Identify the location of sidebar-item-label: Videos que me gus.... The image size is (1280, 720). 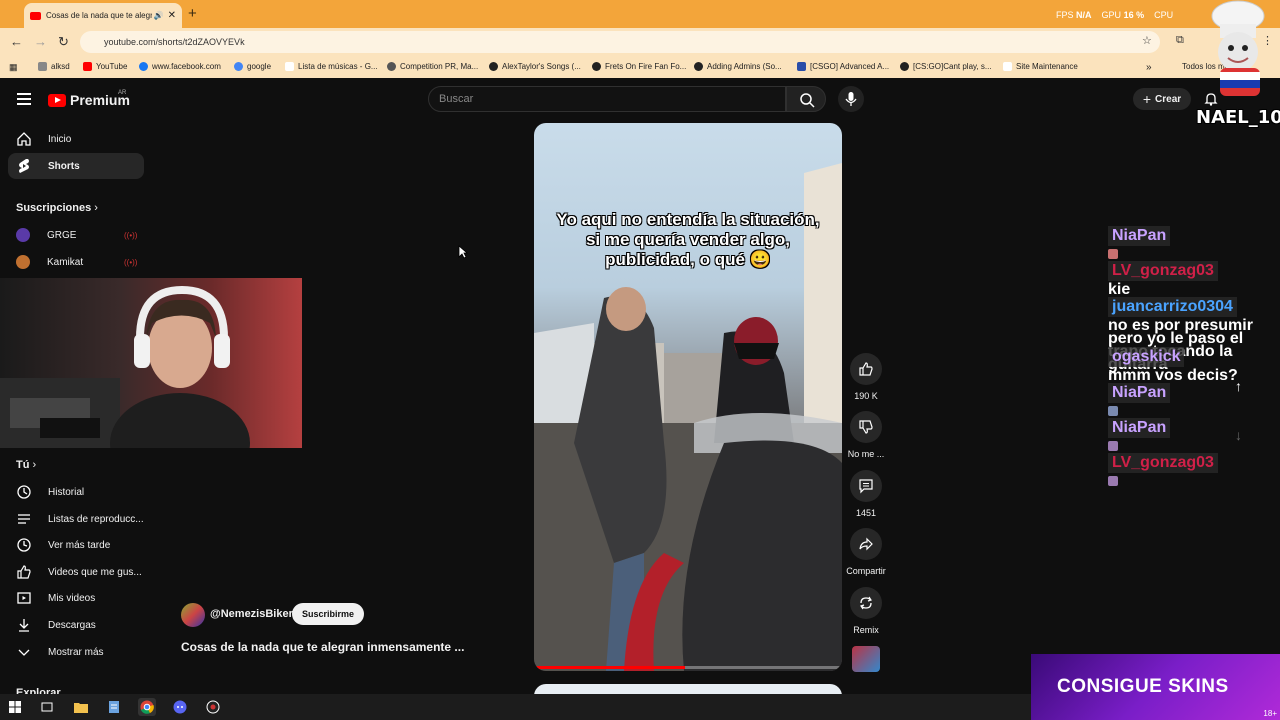
(95, 572).